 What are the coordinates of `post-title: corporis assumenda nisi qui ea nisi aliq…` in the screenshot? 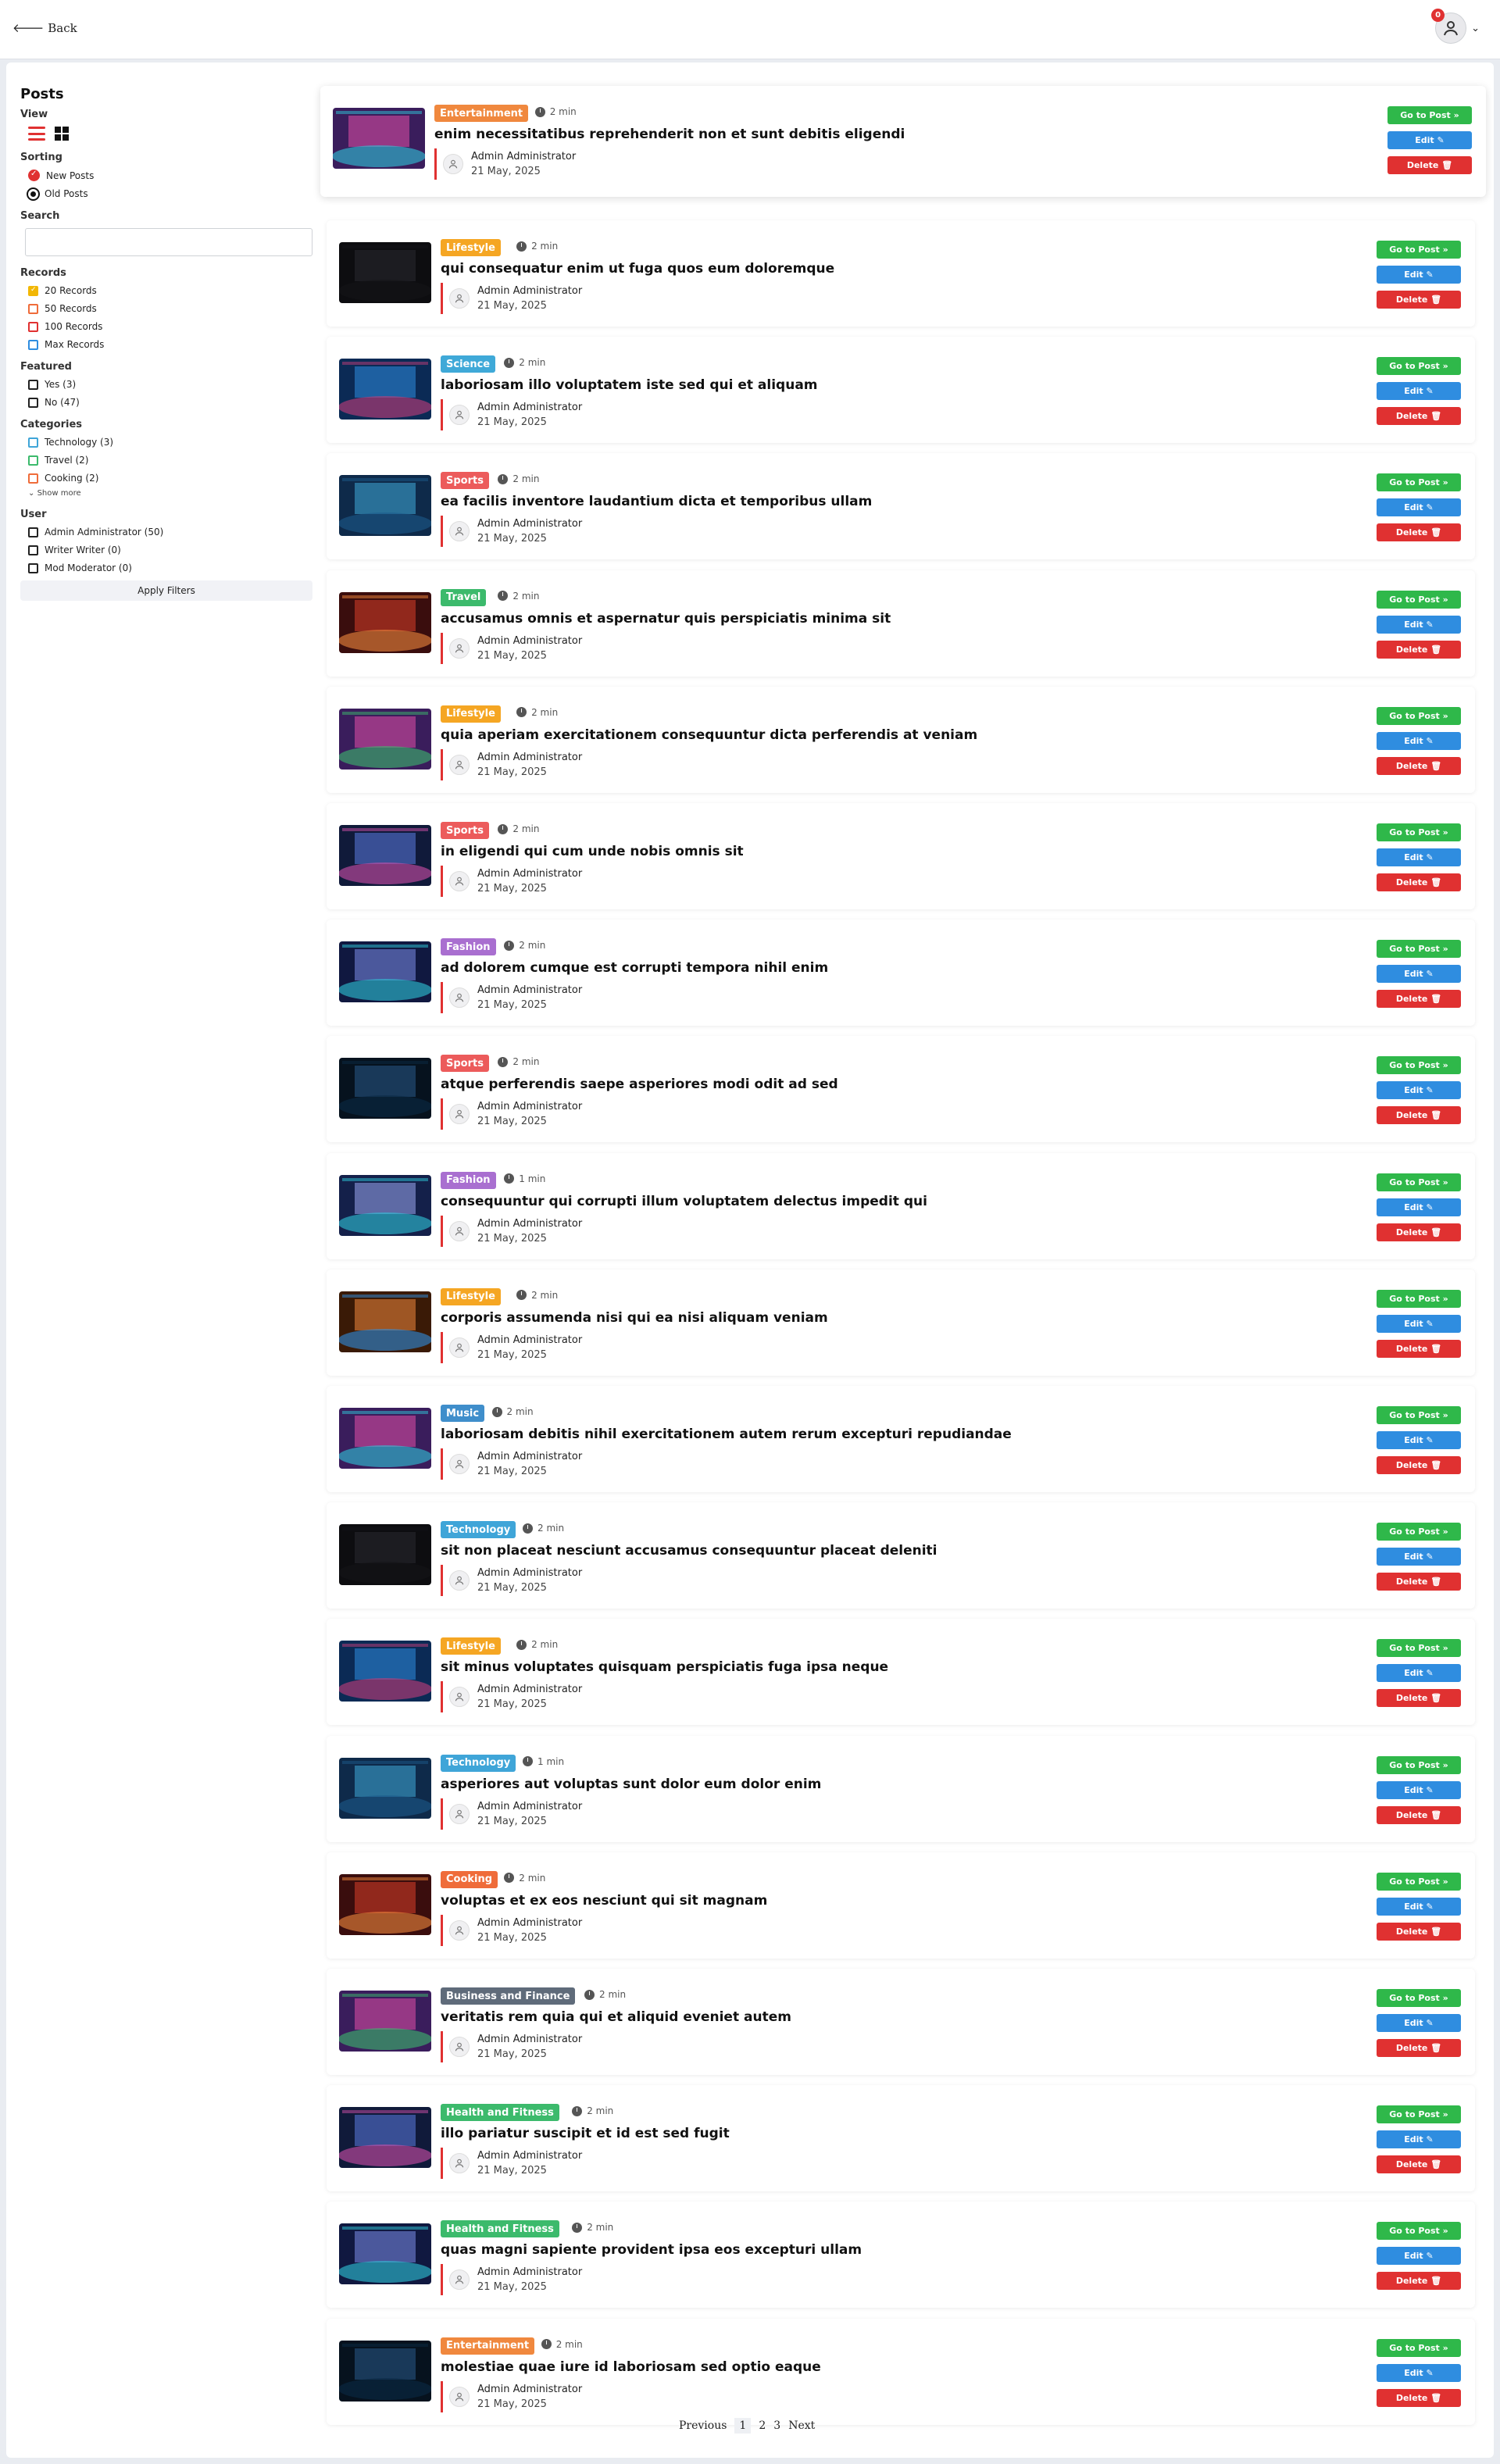 It's located at (634, 1318).